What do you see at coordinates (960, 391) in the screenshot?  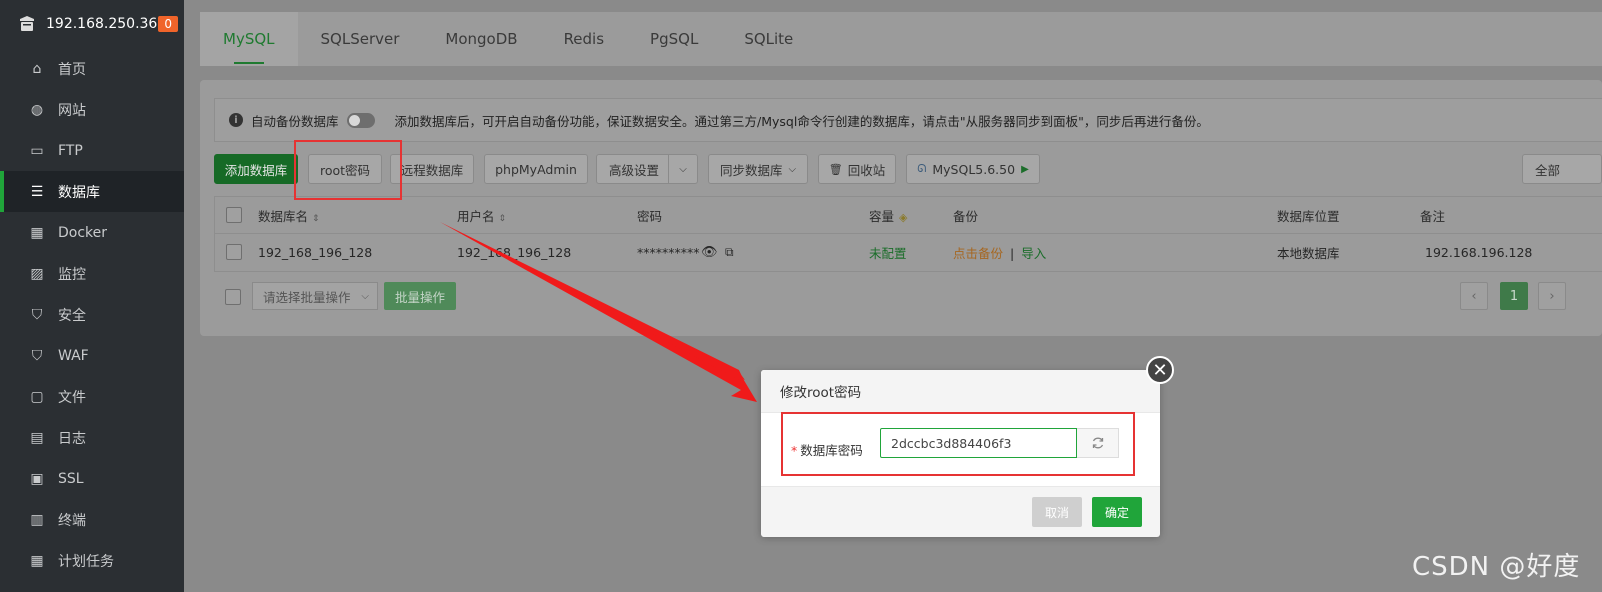 I see `dialog-title: 修改root密码` at bounding box center [960, 391].